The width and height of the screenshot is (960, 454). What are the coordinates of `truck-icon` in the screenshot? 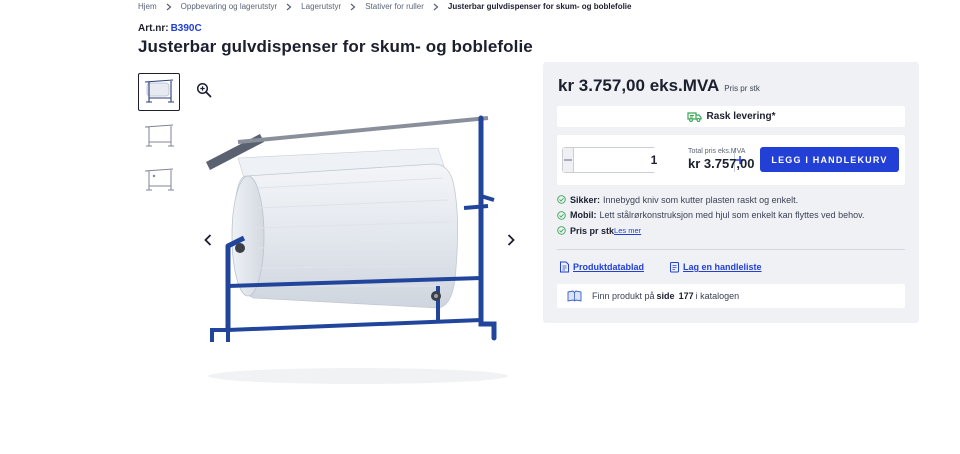 It's located at (694, 116).